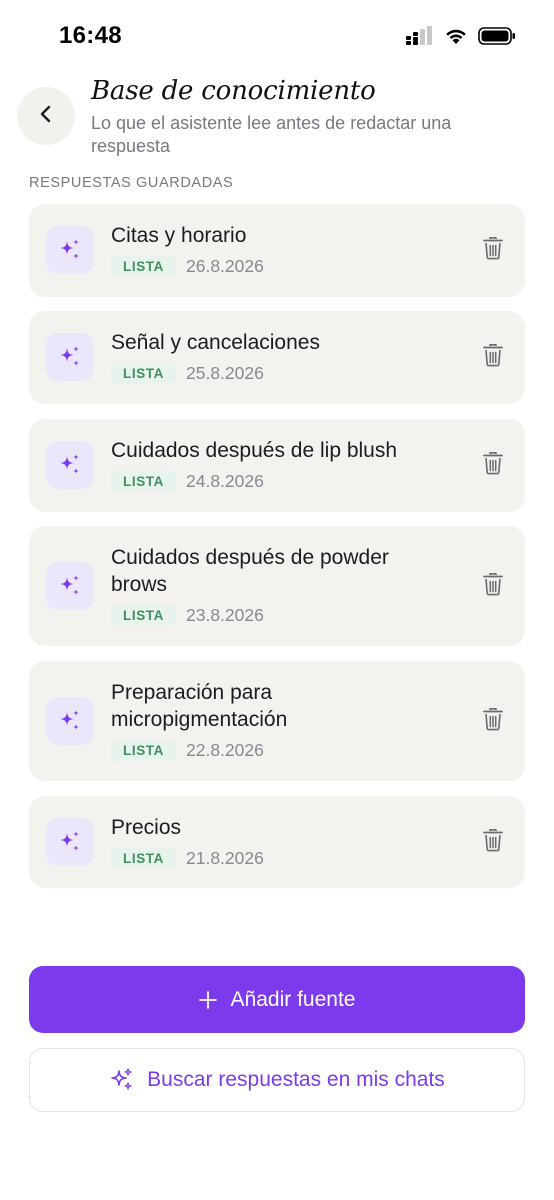  I want to click on status-icons, so click(461, 38).